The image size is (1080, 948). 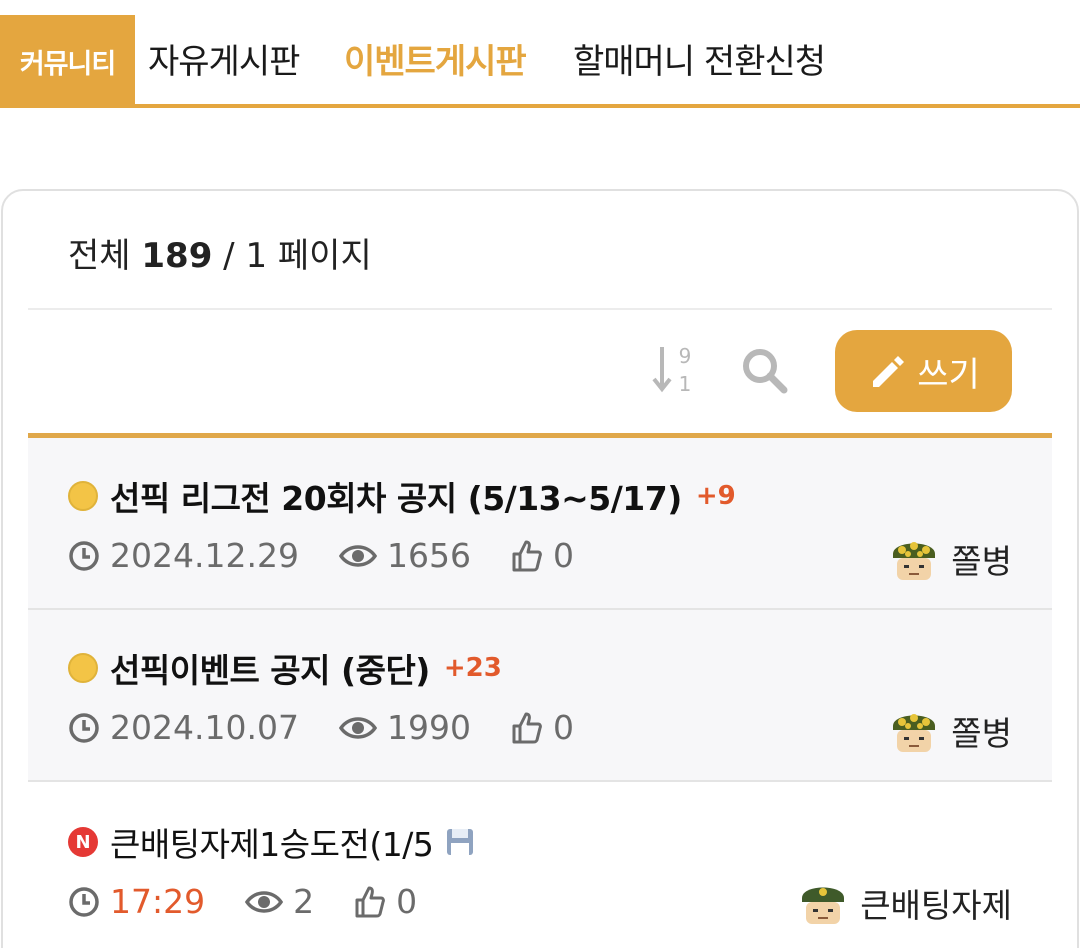 I want to click on sort-digit-top: 9, so click(x=685, y=356).